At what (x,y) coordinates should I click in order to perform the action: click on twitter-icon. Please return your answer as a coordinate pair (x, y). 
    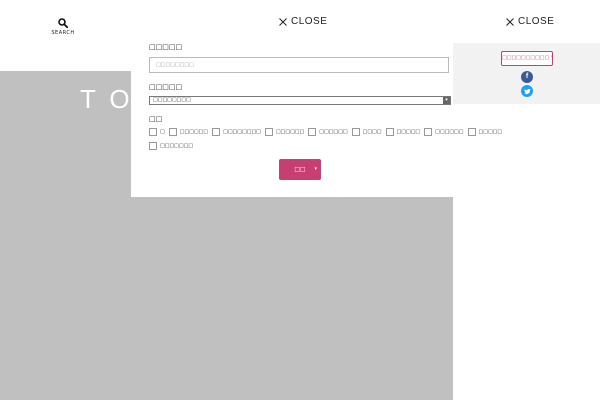
    Looking at the image, I should click on (527, 91).